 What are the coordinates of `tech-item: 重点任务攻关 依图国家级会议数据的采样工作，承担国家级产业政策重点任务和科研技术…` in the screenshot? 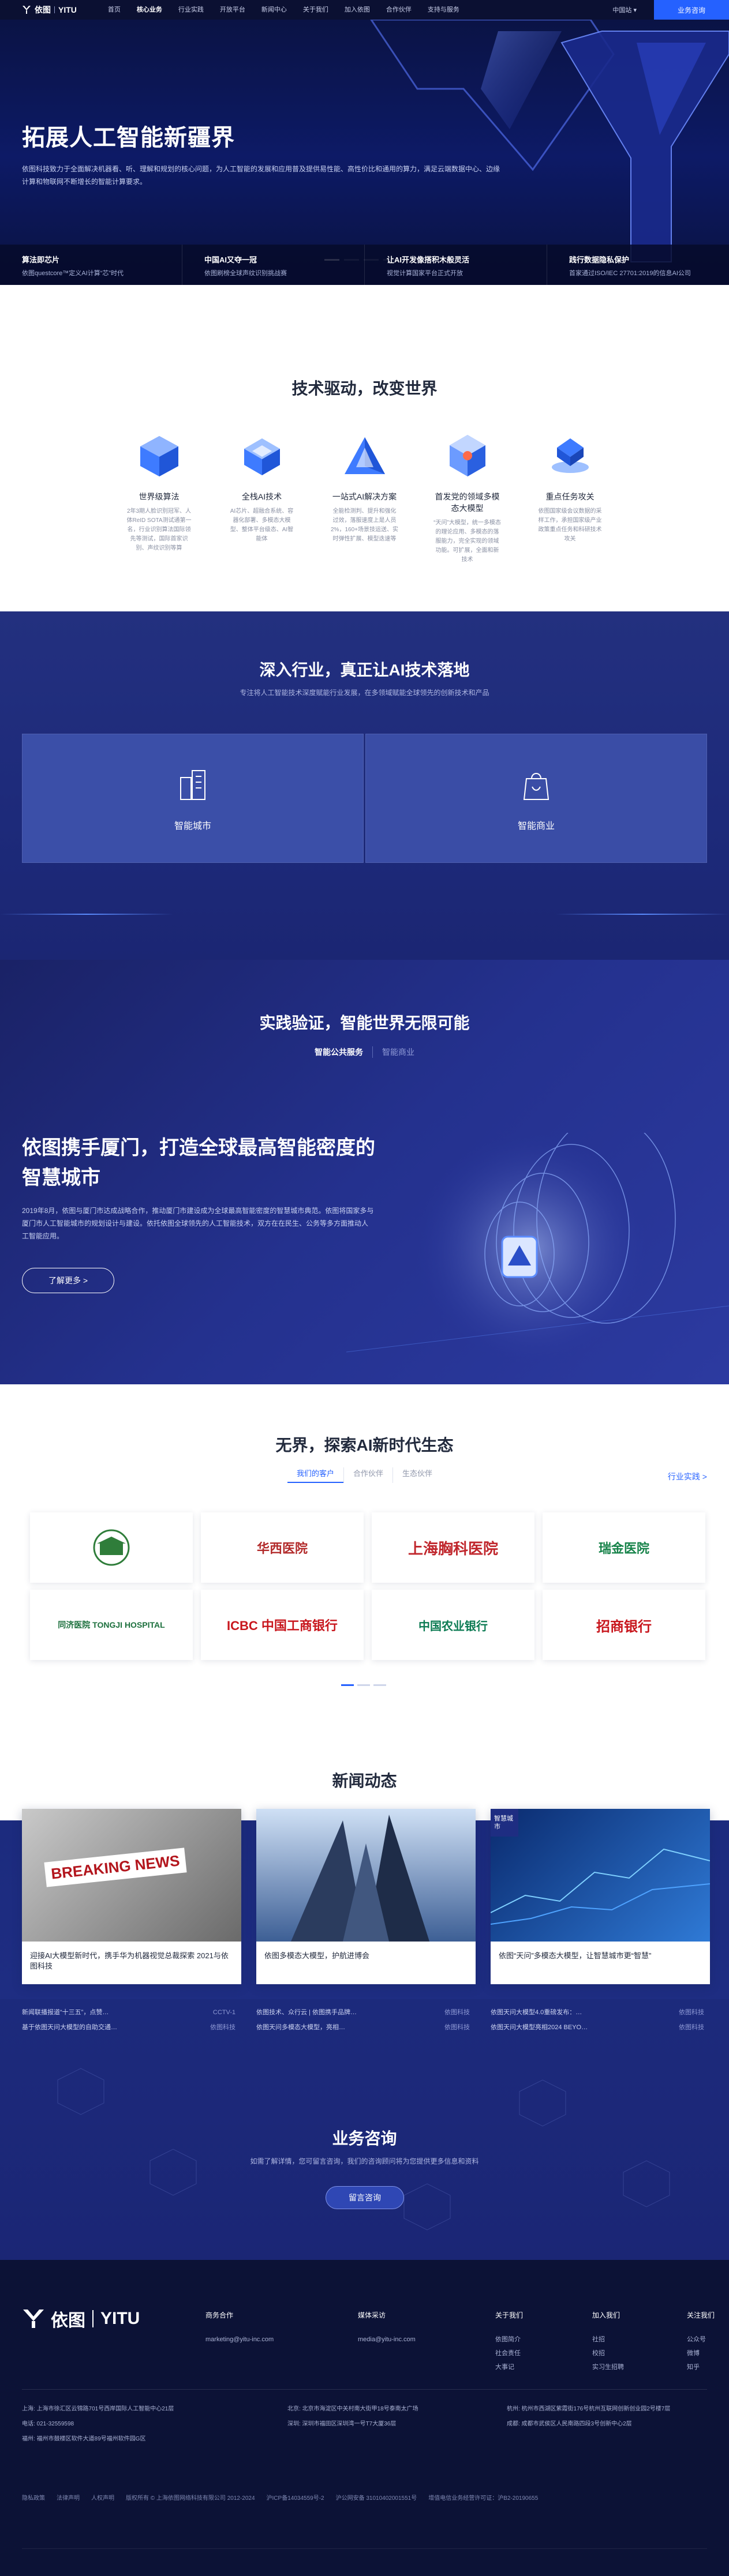 It's located at (570, 497).